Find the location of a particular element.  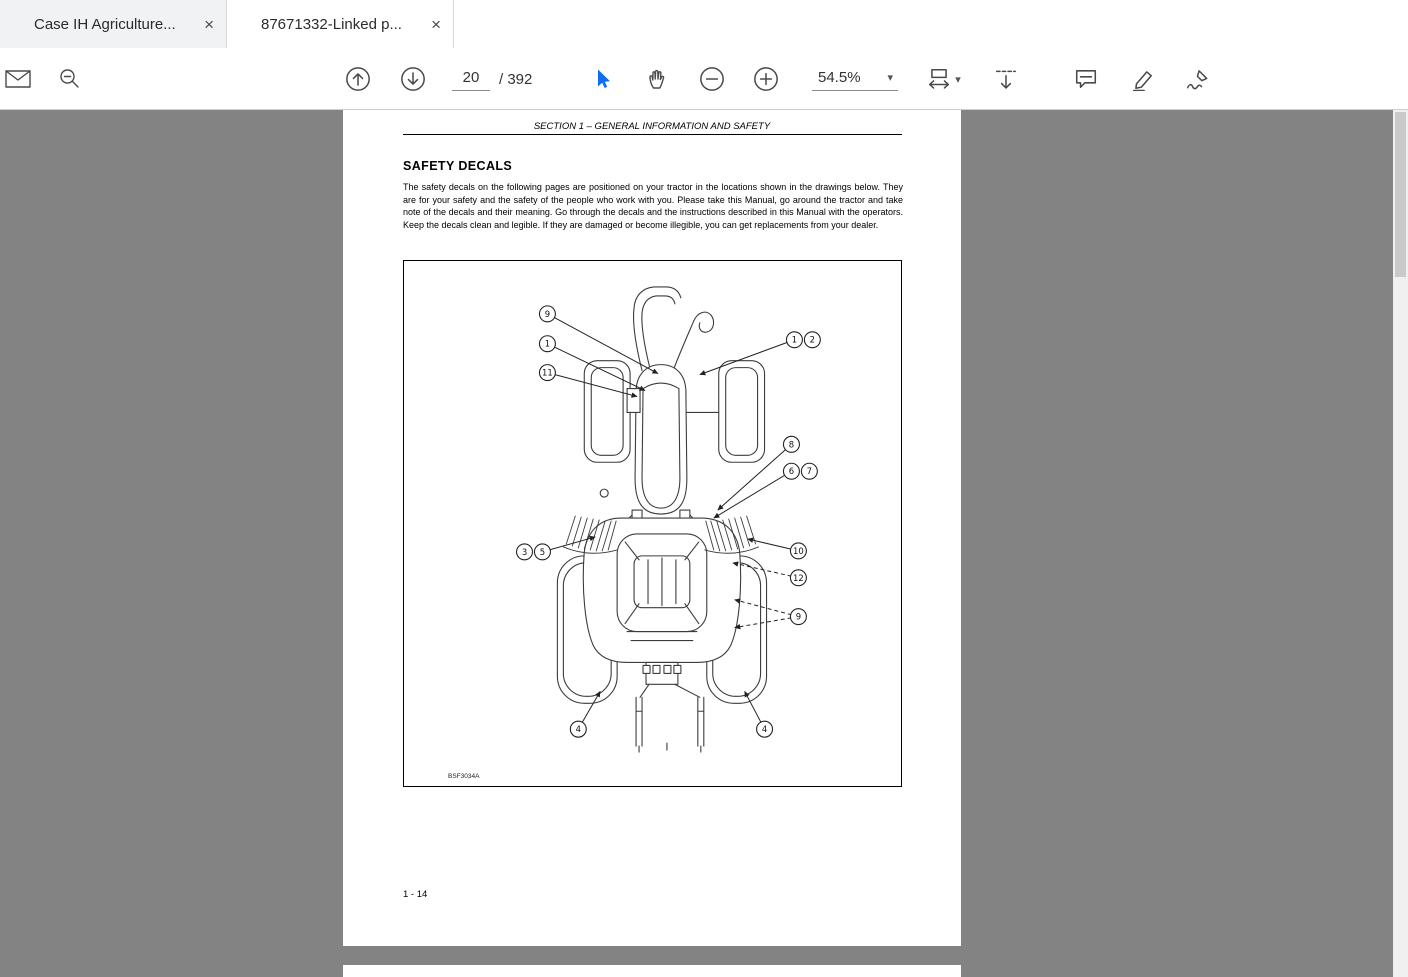

comments-button is located at coordinates (1086, 79).